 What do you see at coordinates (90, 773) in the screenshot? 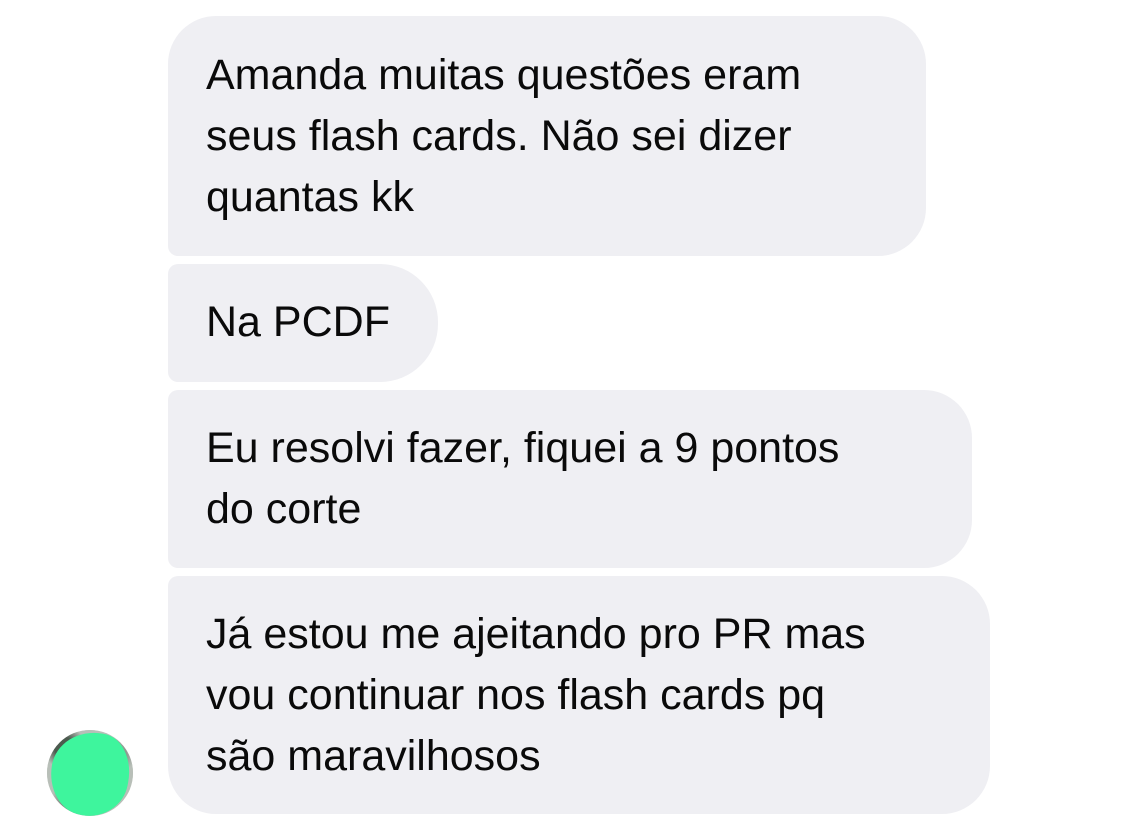
I see `avatar` at bounding box center [90, 773].